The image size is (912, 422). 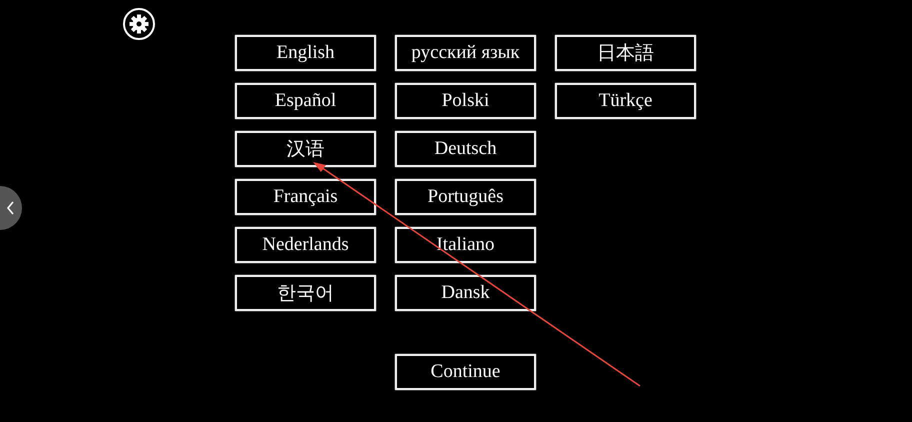 What do you see at coordinates (305, 53) in the screenshot?
I see `language-button: English` at bounding box center [305, 53].